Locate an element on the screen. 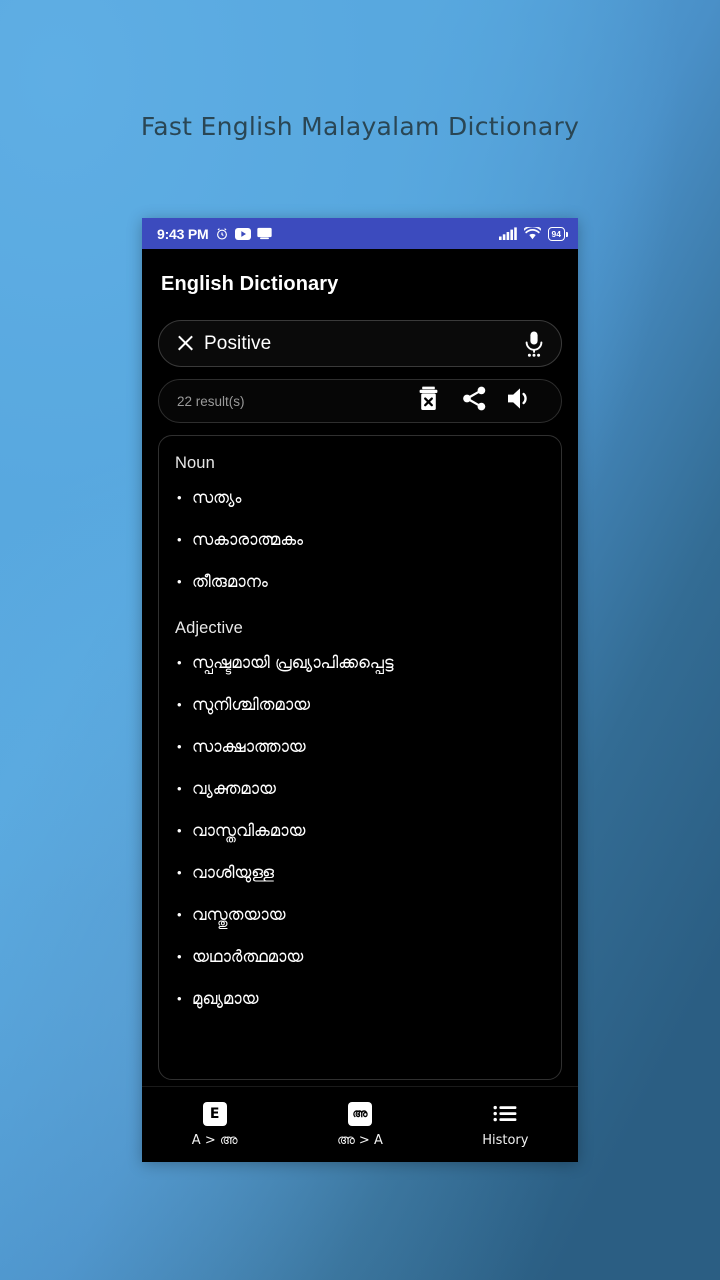 The width and height of the screenshot is (720, 1280). sense-text: സകാരാത്മകം is located at coordinates (247, 539).